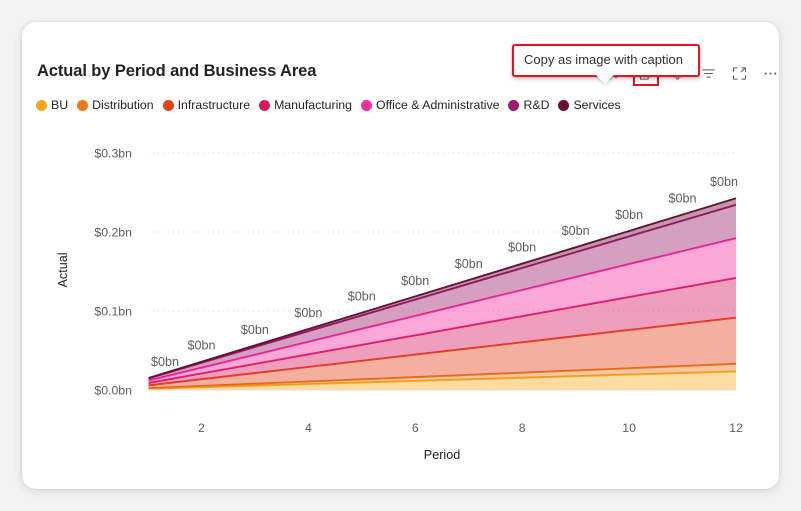 This screenshot has width=801, height=511. Describe the element at coordinates (113, 233) in the screenshot. I see `y-tick-label: $0.2bn` at that location.